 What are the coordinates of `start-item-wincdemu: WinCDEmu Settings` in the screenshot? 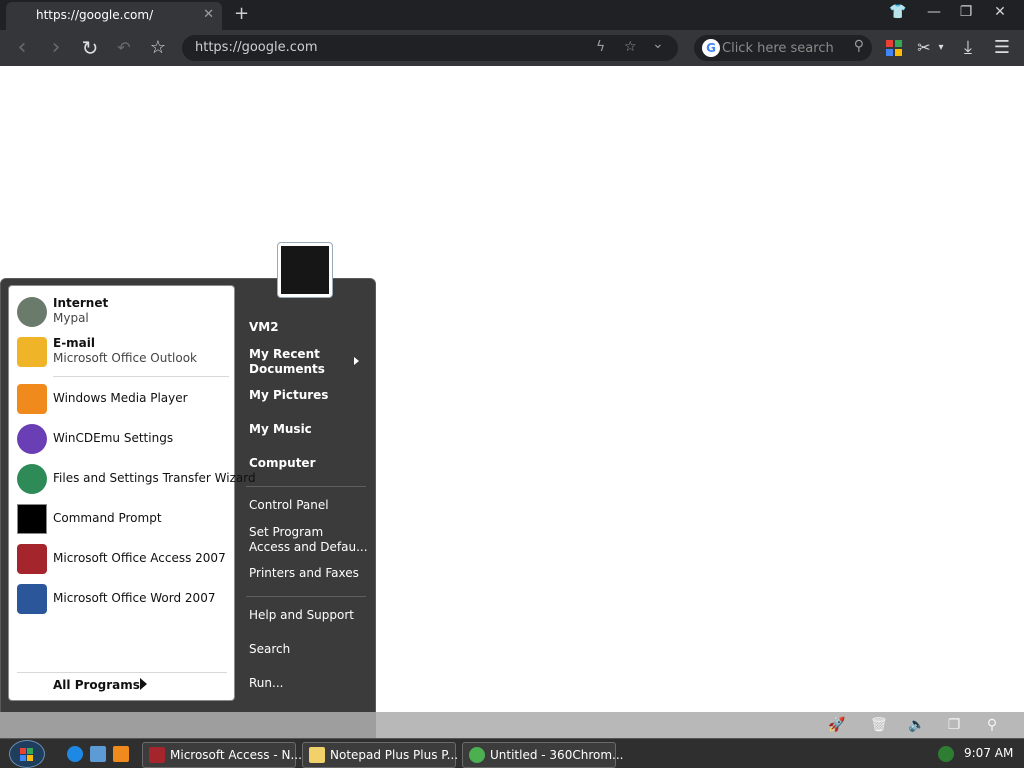 It's located at (122, 439).